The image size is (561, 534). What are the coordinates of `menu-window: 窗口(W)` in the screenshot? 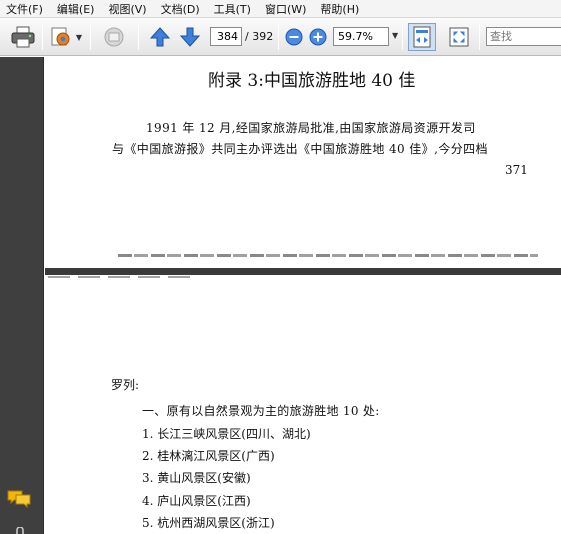 It's located at (285, 9).